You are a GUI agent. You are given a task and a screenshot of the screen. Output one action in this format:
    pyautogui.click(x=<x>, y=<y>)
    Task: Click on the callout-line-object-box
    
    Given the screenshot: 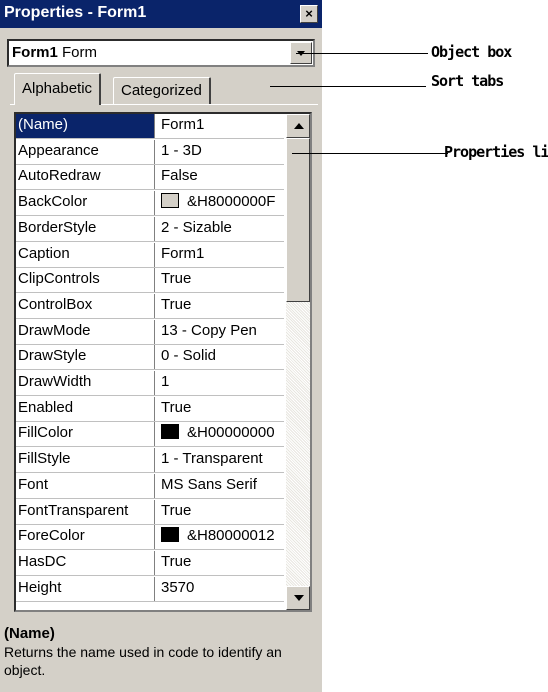 What is the action you would take?
    pyautogui.click(x=362, y=53)
    